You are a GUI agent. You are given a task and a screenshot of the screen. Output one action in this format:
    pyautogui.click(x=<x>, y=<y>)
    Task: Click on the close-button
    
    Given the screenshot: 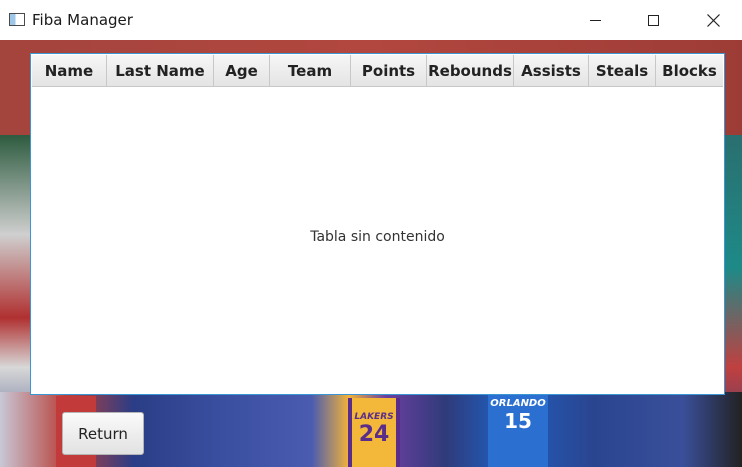 What is the action you would take?
    pyautogui.click(x=713, y=20)
    